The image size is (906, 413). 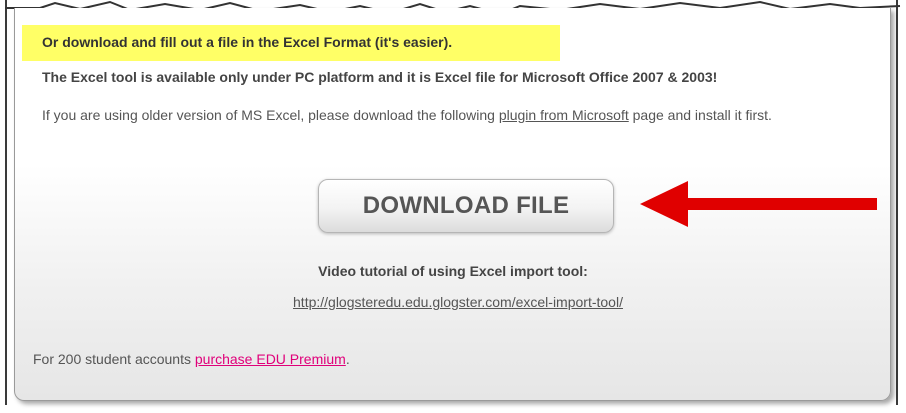 What do you see at coordinates (347, 359) in the screenshot?
I see `footer-suffix: .` at bounding box center [347, 359].